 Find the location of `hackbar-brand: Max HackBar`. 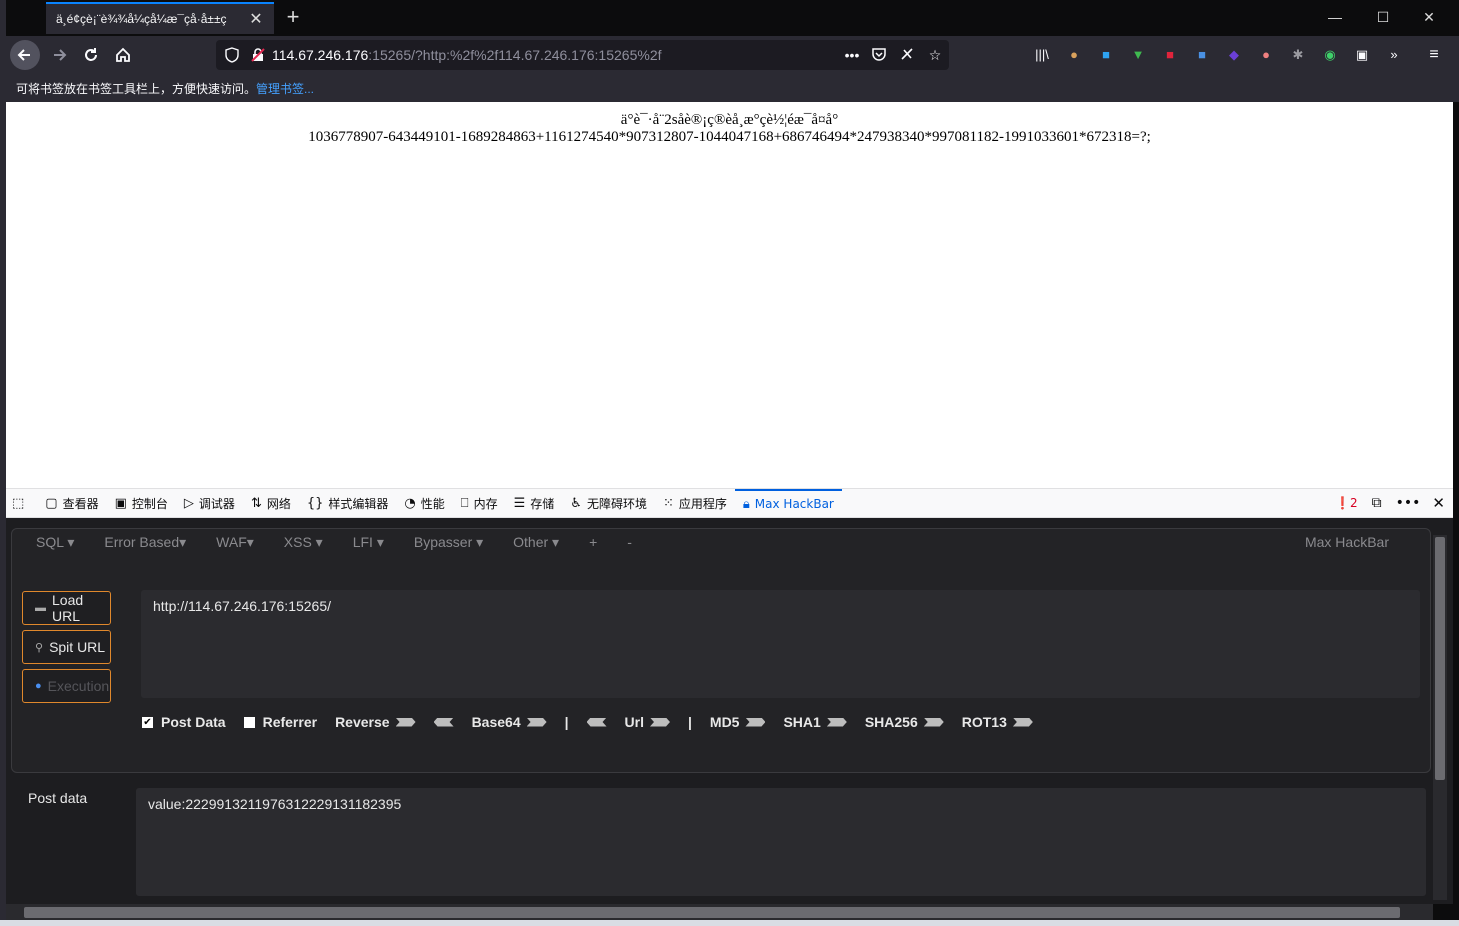

hackbar-brand: Max HackBar is located at coordinates (1346, 542).